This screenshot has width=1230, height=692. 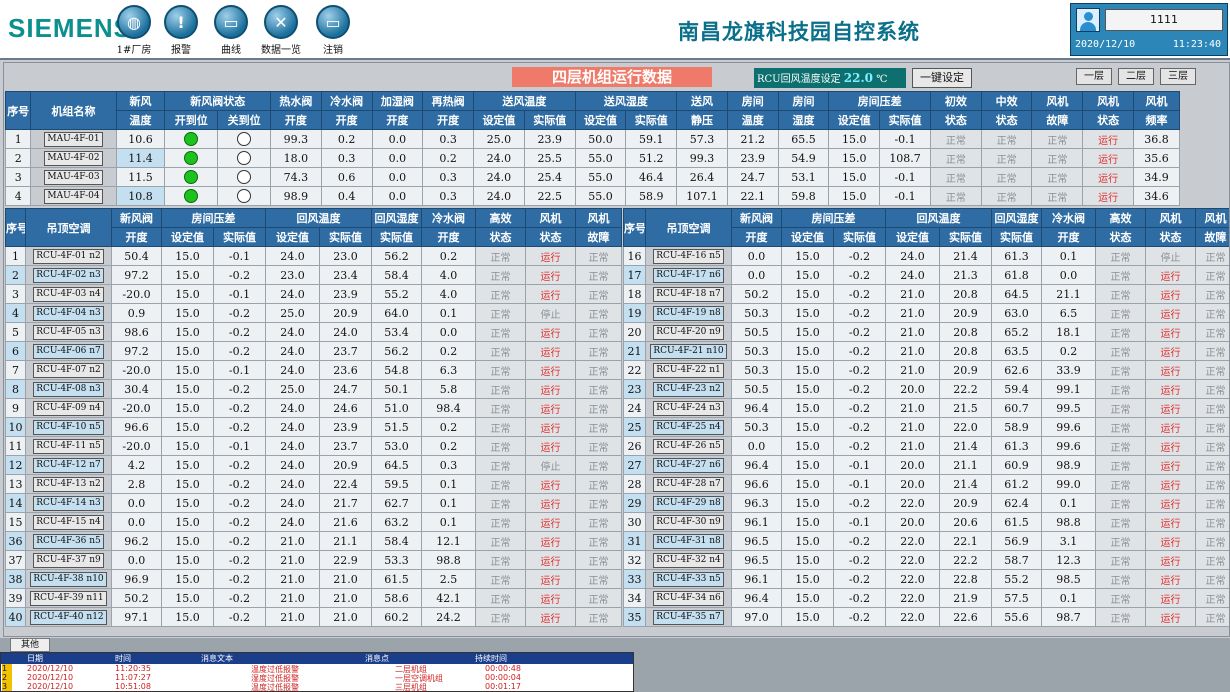 I want to click on floor-3-button: 三层, so click(x=1178, y=76).